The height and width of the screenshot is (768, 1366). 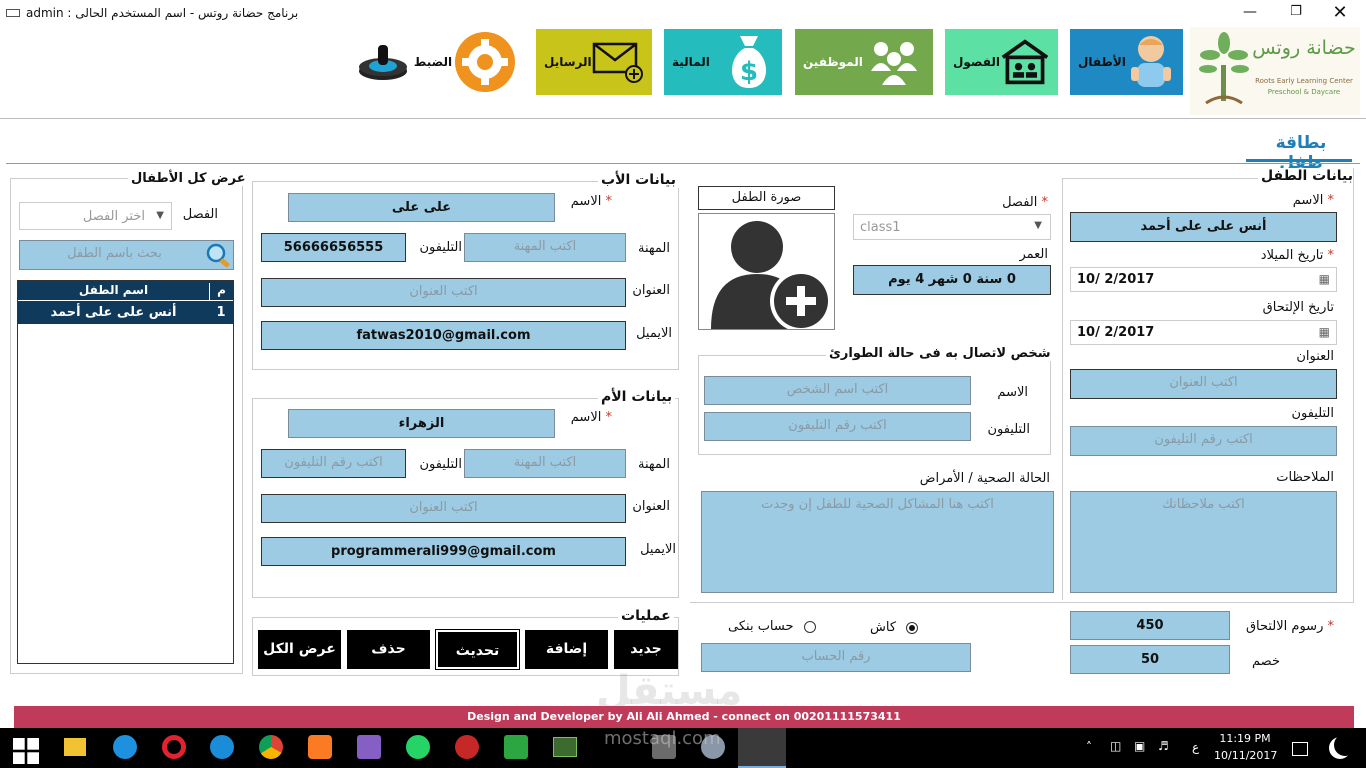 I want to click on teamviewer-icon, so click(x=222, y=747).